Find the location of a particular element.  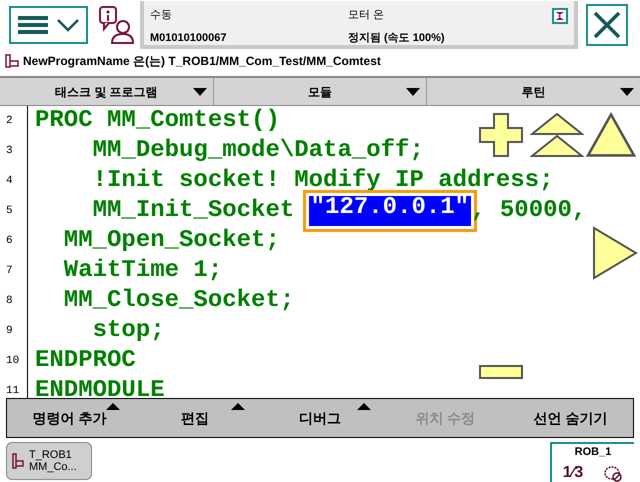

code-text: !Init socket! Modify IP address; is located at coordinates (323, 181).